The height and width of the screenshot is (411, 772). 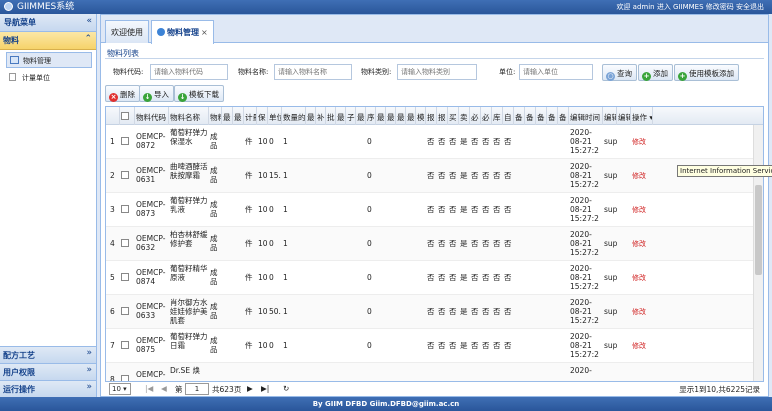 I want to click on add-button: + 添加, so click(x=655, y=72).